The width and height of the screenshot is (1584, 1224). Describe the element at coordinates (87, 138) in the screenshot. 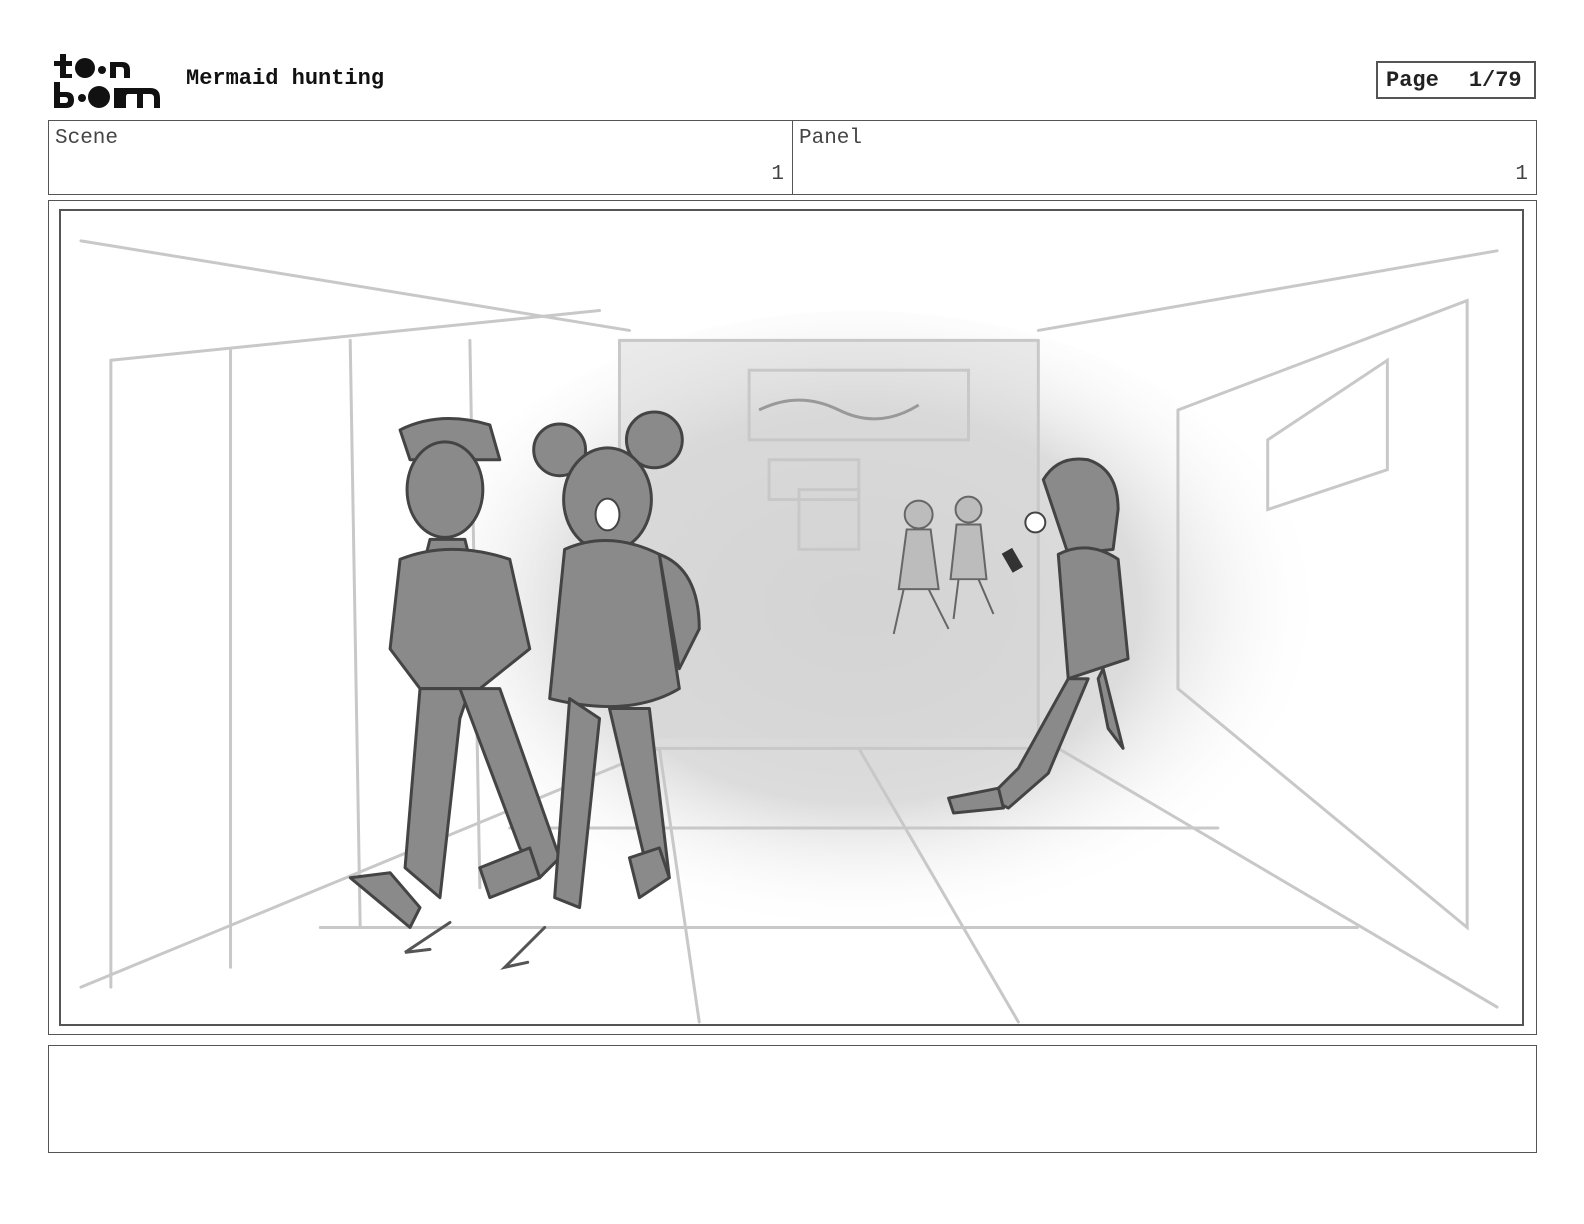

I see `scene-label: Scene` at that location.